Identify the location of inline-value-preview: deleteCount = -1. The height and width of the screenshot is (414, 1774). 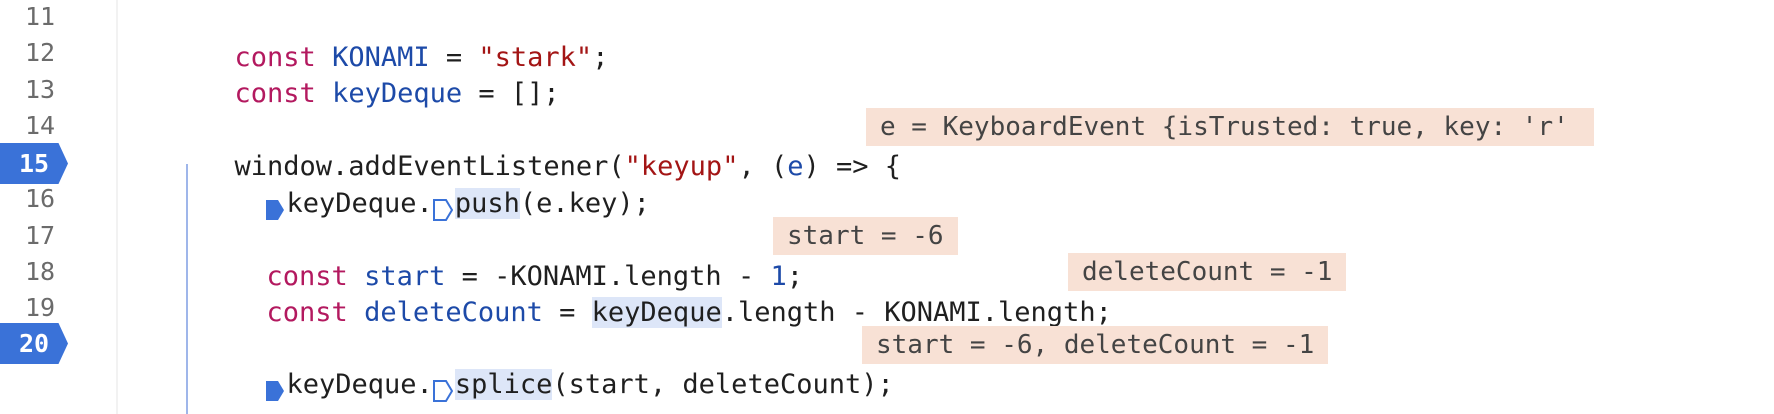
(1207, 272).